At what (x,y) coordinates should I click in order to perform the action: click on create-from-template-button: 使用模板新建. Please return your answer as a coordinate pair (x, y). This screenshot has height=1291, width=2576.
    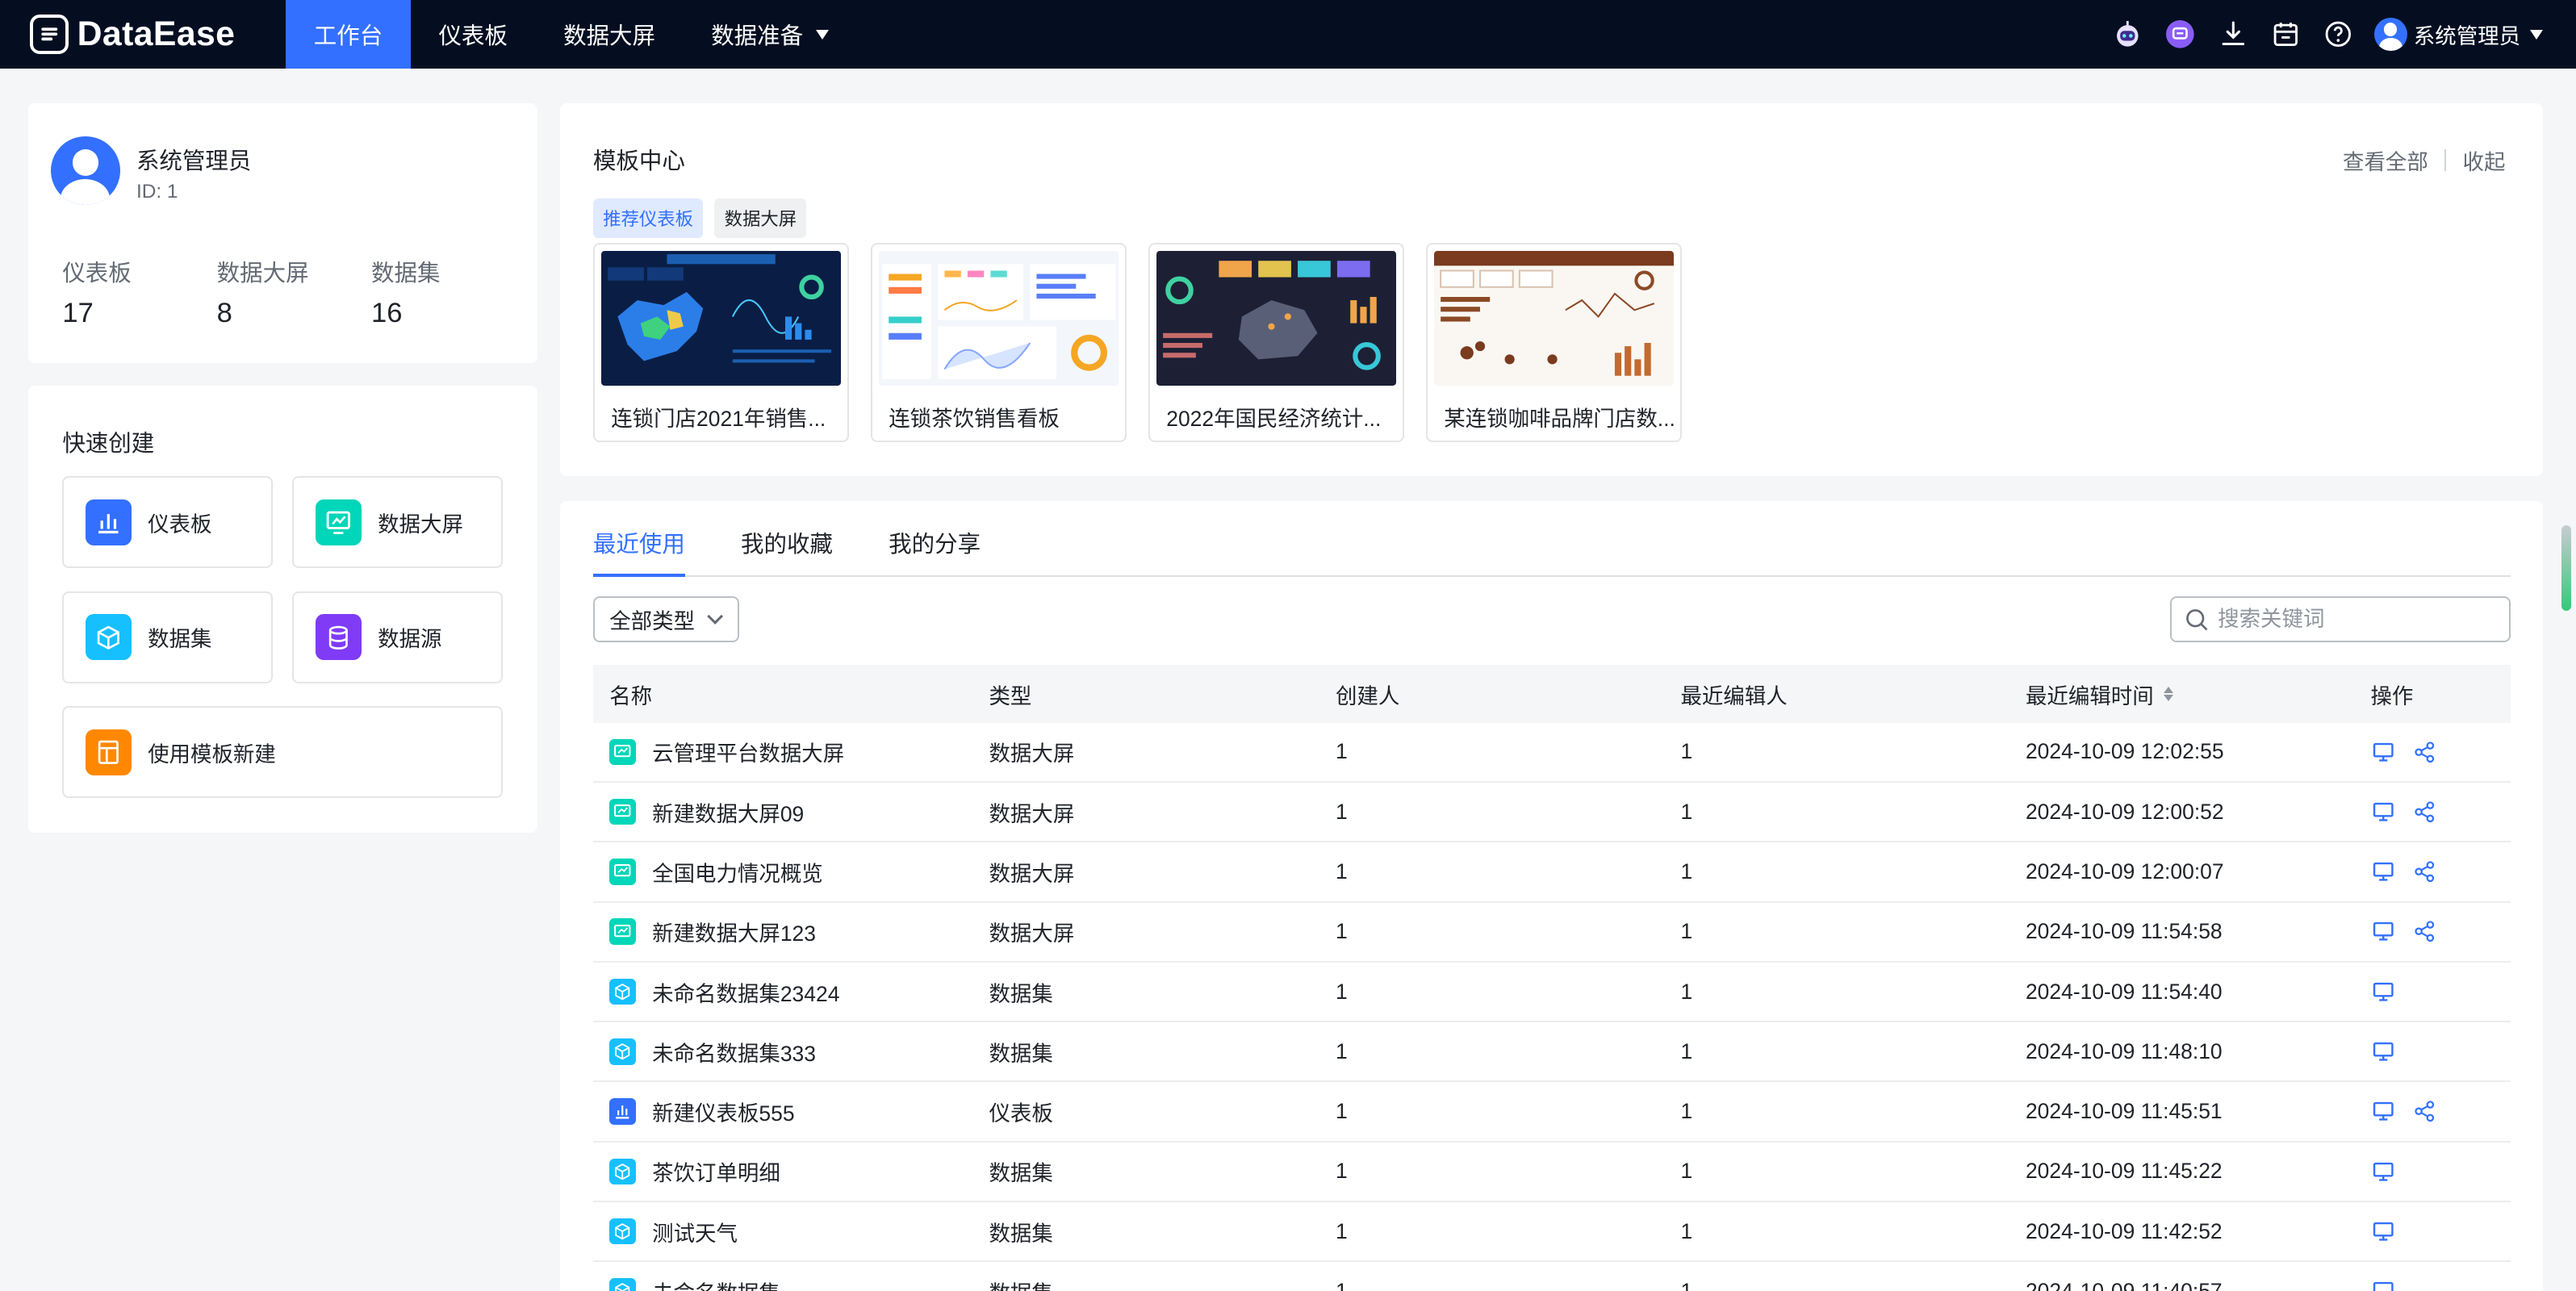
    Looking at the image, I should click on (282, 752).